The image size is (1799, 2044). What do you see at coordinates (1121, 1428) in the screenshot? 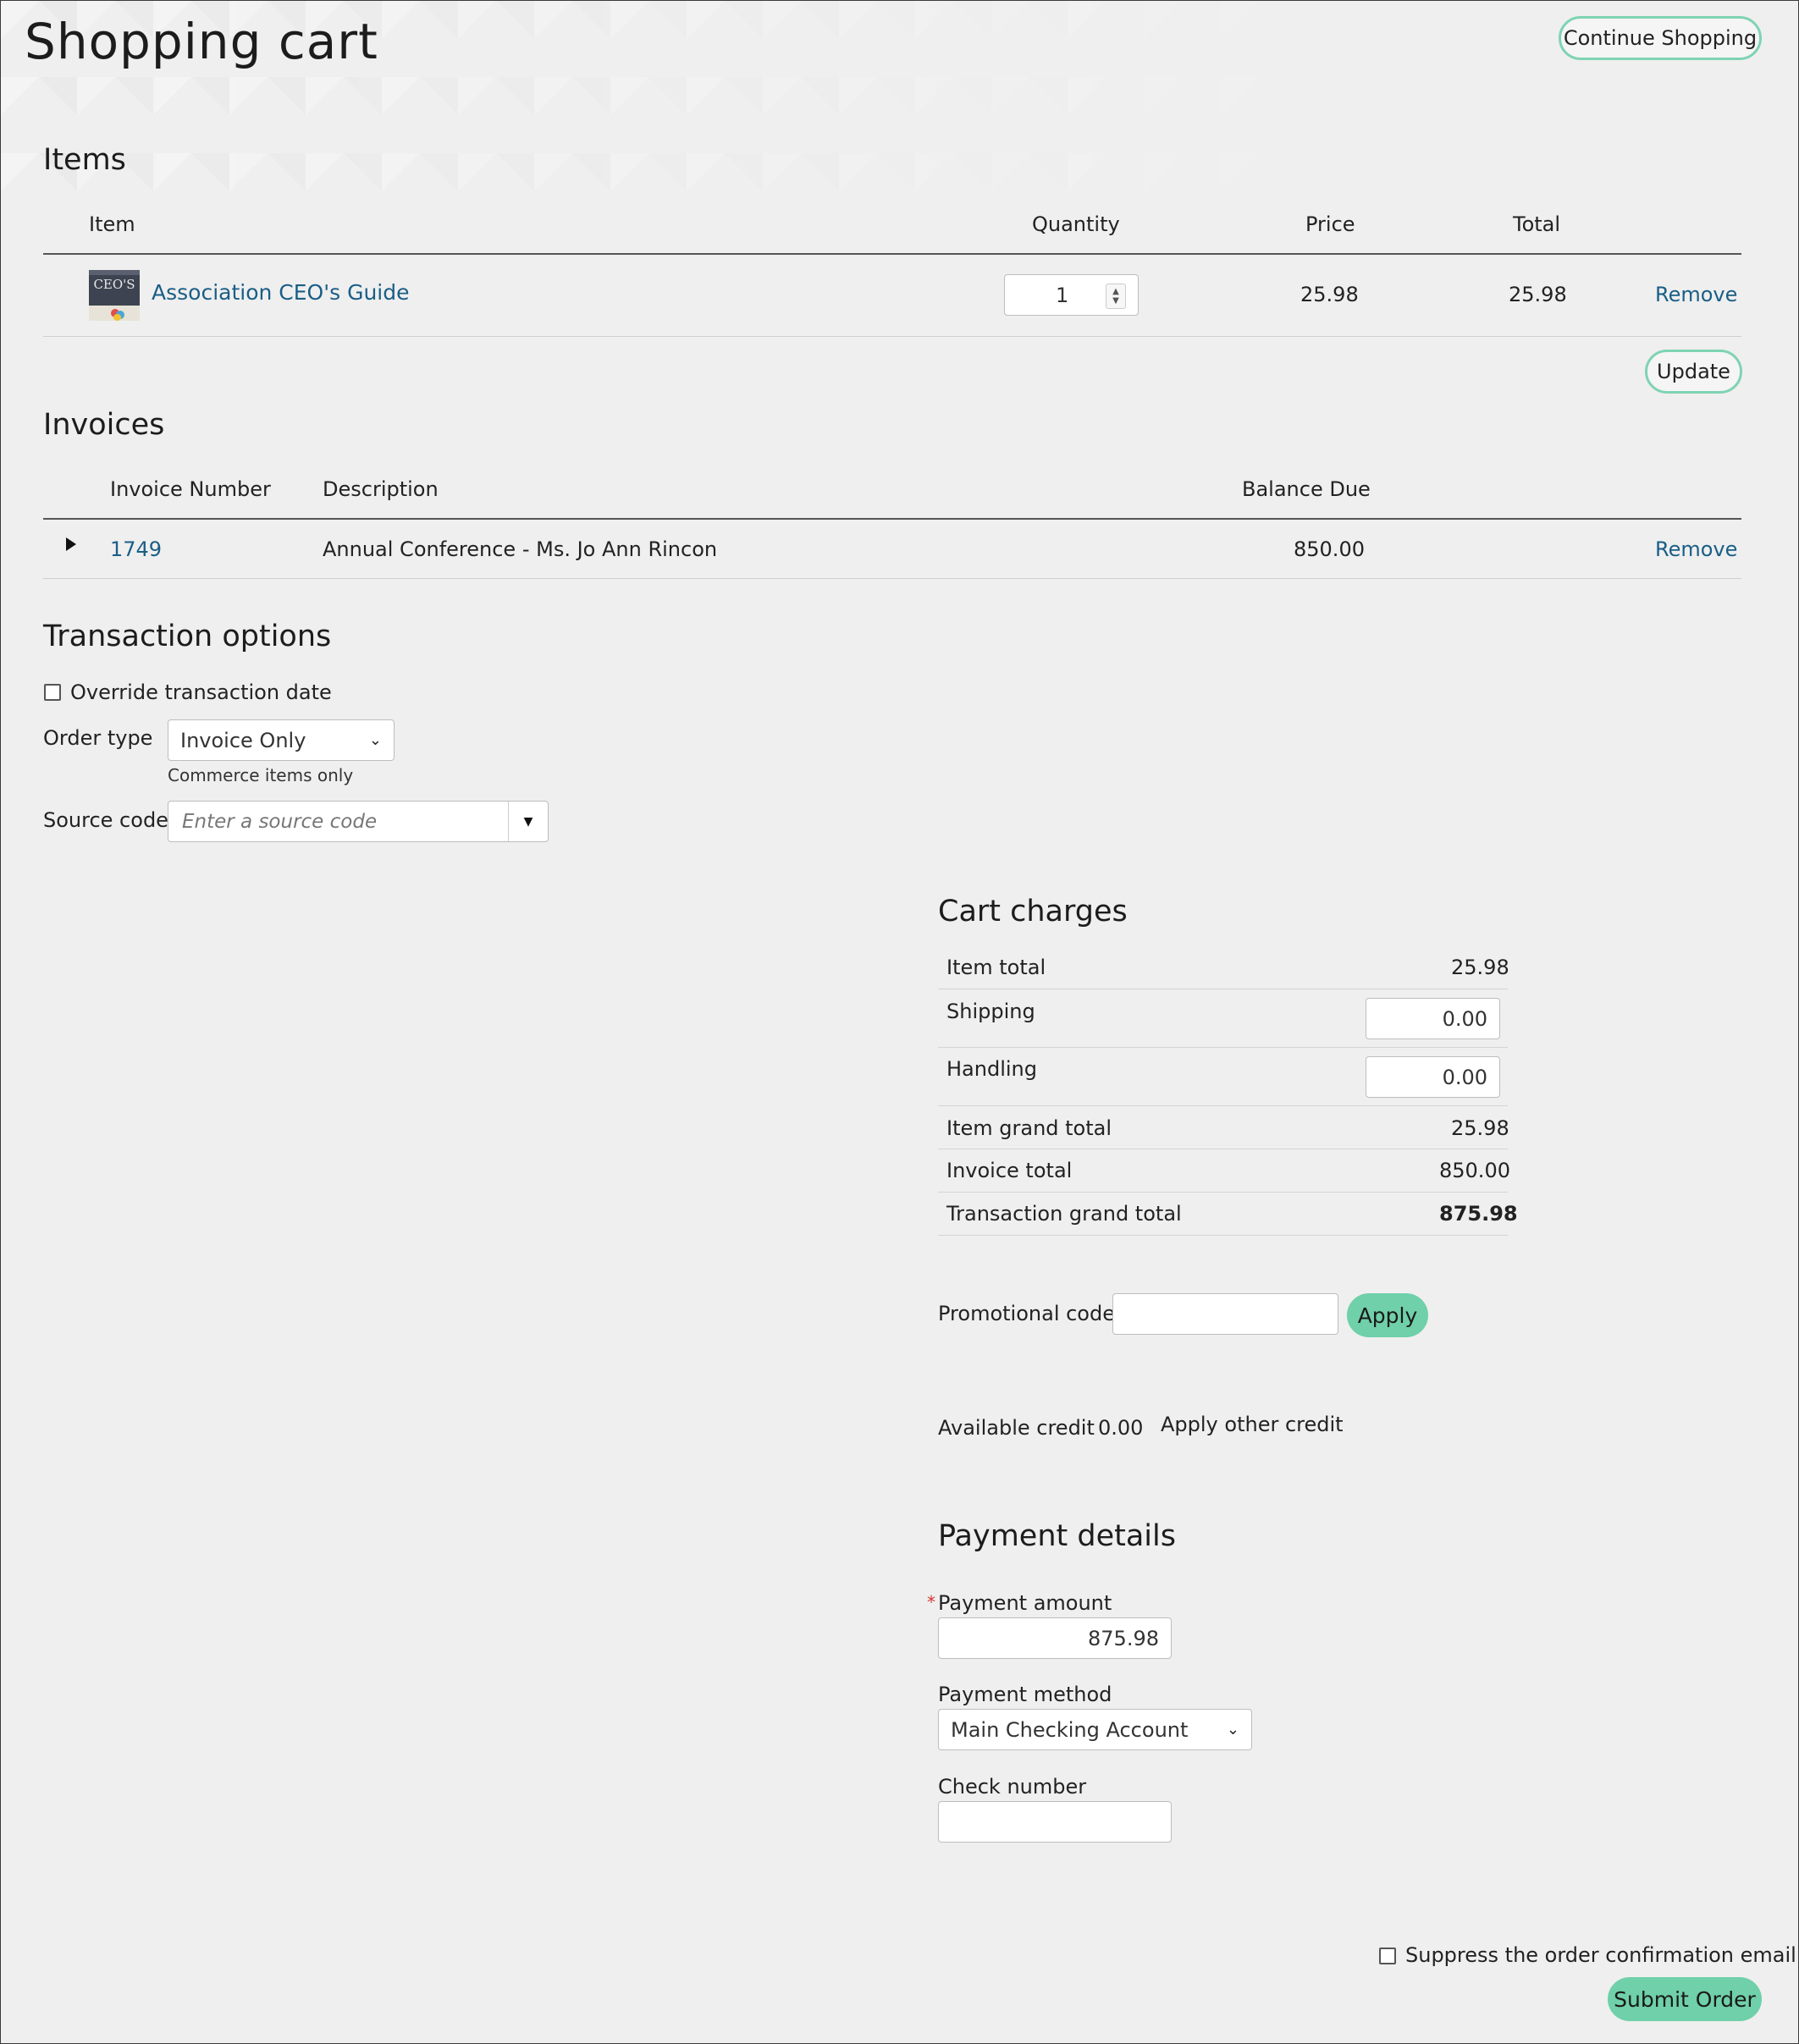
I see `available-credit-value: 0.00` at bounding box center [1121, 1428].